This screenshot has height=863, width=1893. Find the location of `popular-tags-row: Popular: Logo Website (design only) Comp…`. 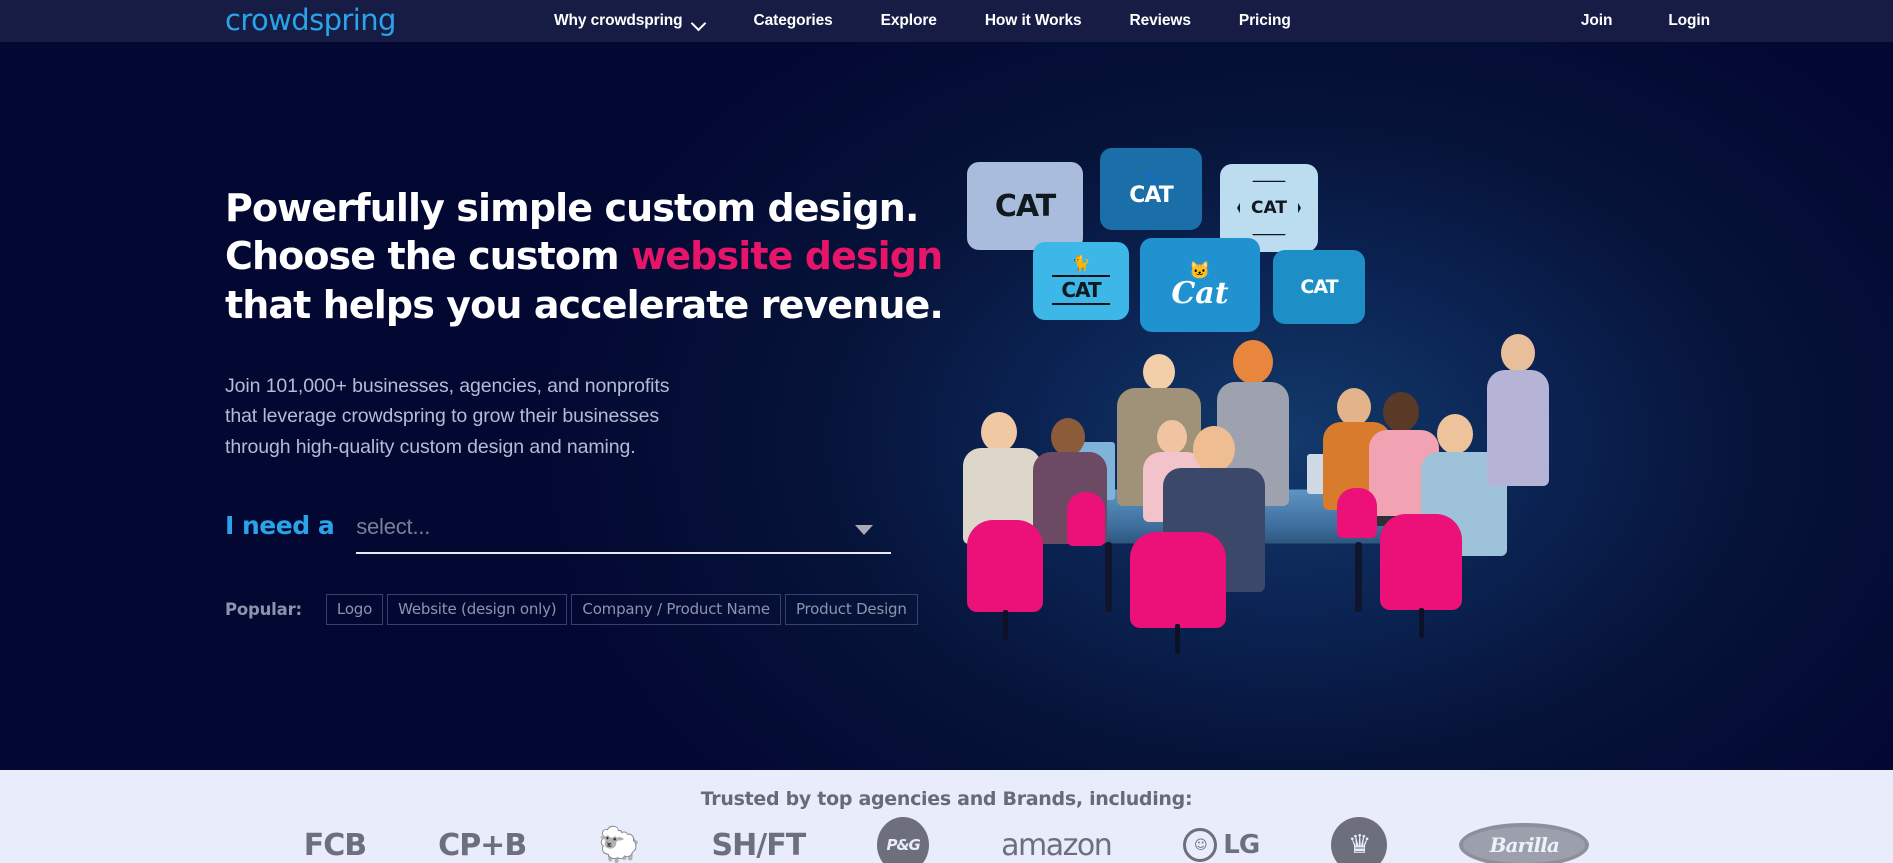

popular-tags-row: Popular: Logo Website (design only) Comp… is located at coordinates (605, 609).